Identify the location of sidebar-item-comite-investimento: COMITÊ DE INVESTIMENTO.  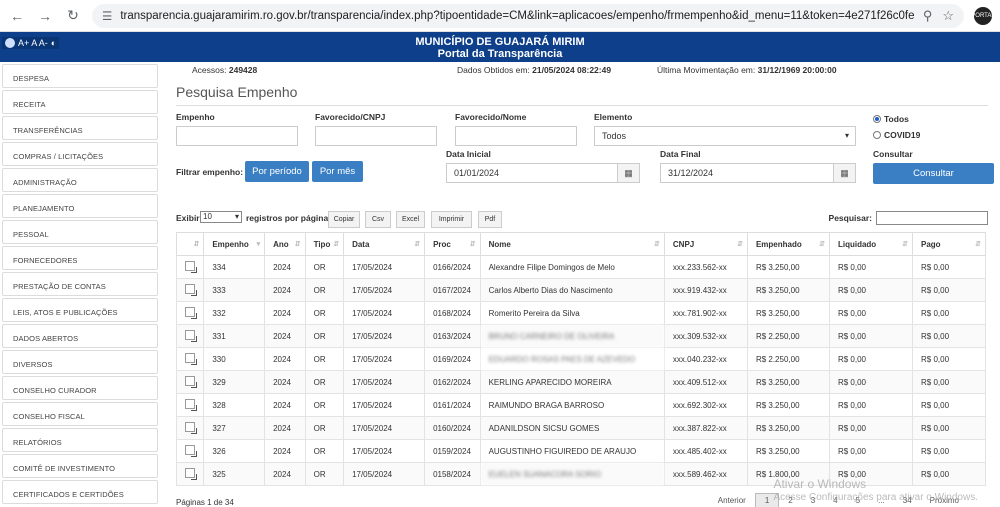
(80, 466).